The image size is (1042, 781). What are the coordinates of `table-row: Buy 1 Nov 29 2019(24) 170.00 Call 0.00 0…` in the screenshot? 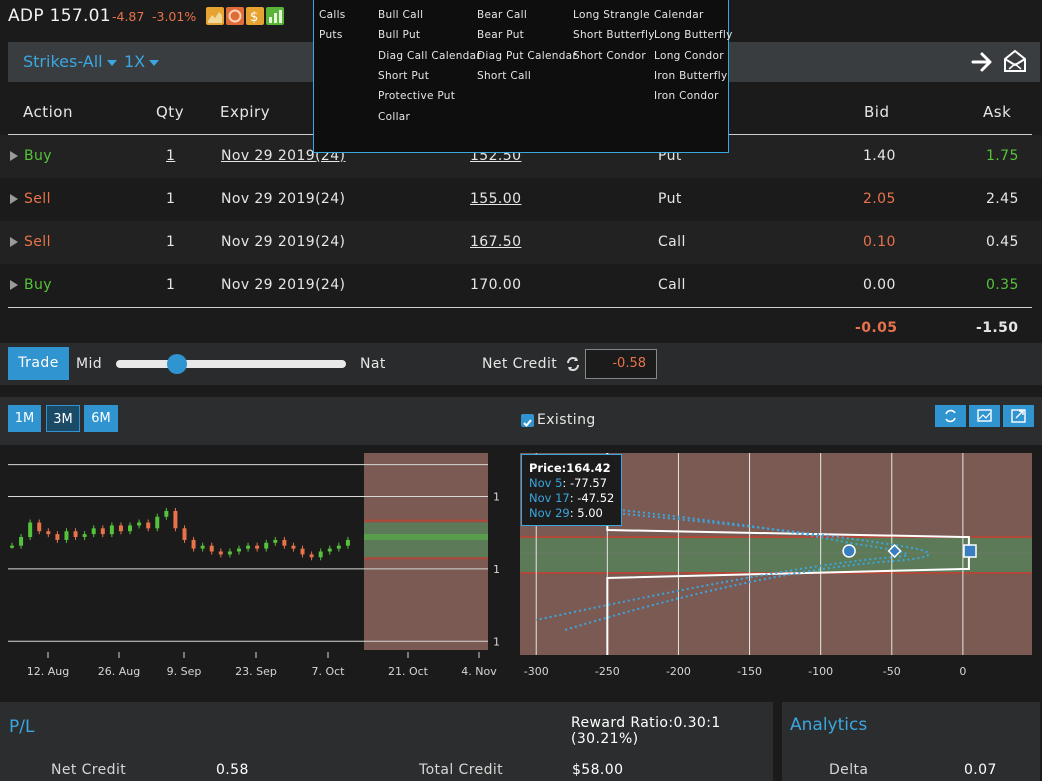 It's located at (521, 285).